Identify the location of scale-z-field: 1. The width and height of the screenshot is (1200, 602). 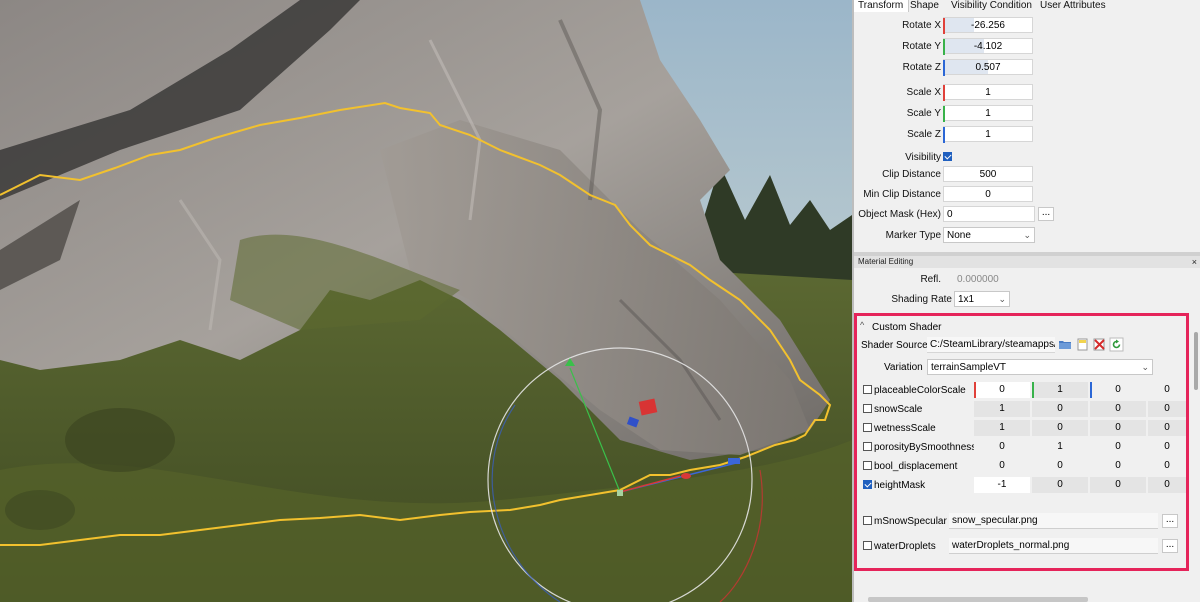
(988, 134).